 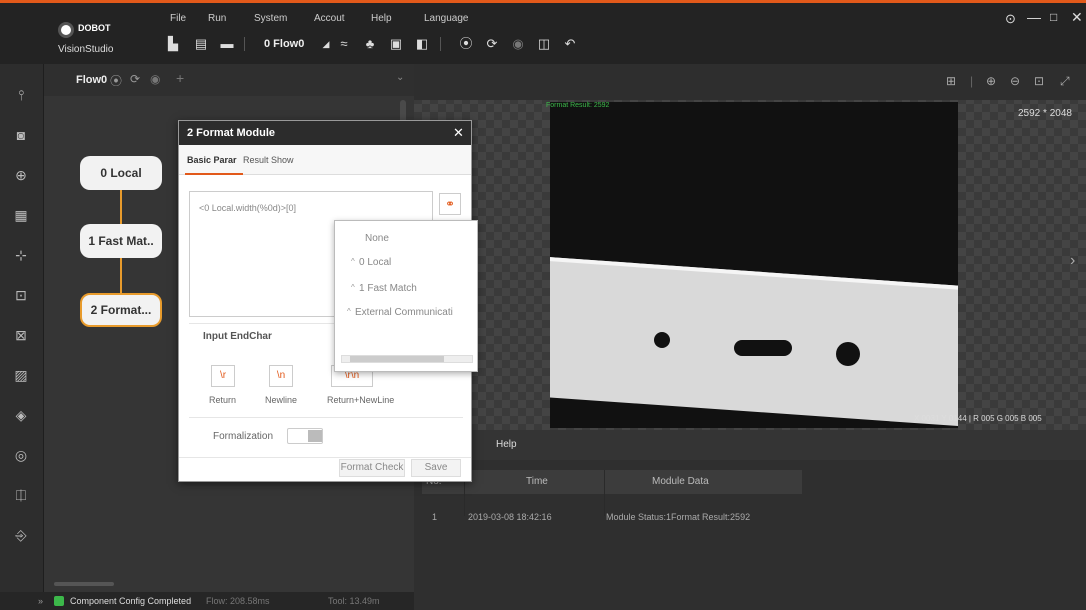 I want to click on loop-flow-icon: ⟳, so click(x=135, y=79).